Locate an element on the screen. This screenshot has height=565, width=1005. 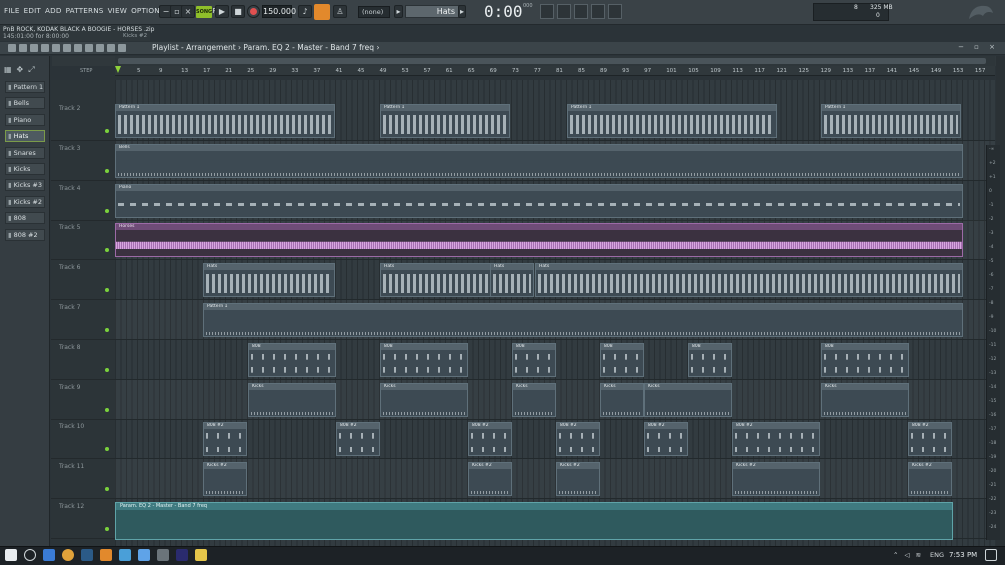
premiere-icon is located at coordinates (182, 555).